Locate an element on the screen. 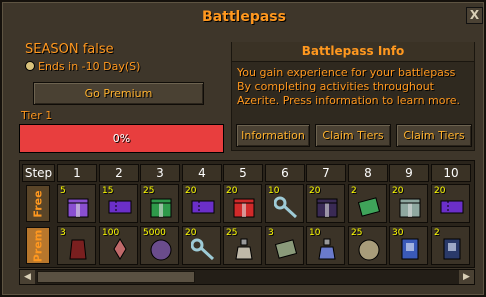 The image size is (486, 297). step-number: 5 is located at coordinates (243, 173).